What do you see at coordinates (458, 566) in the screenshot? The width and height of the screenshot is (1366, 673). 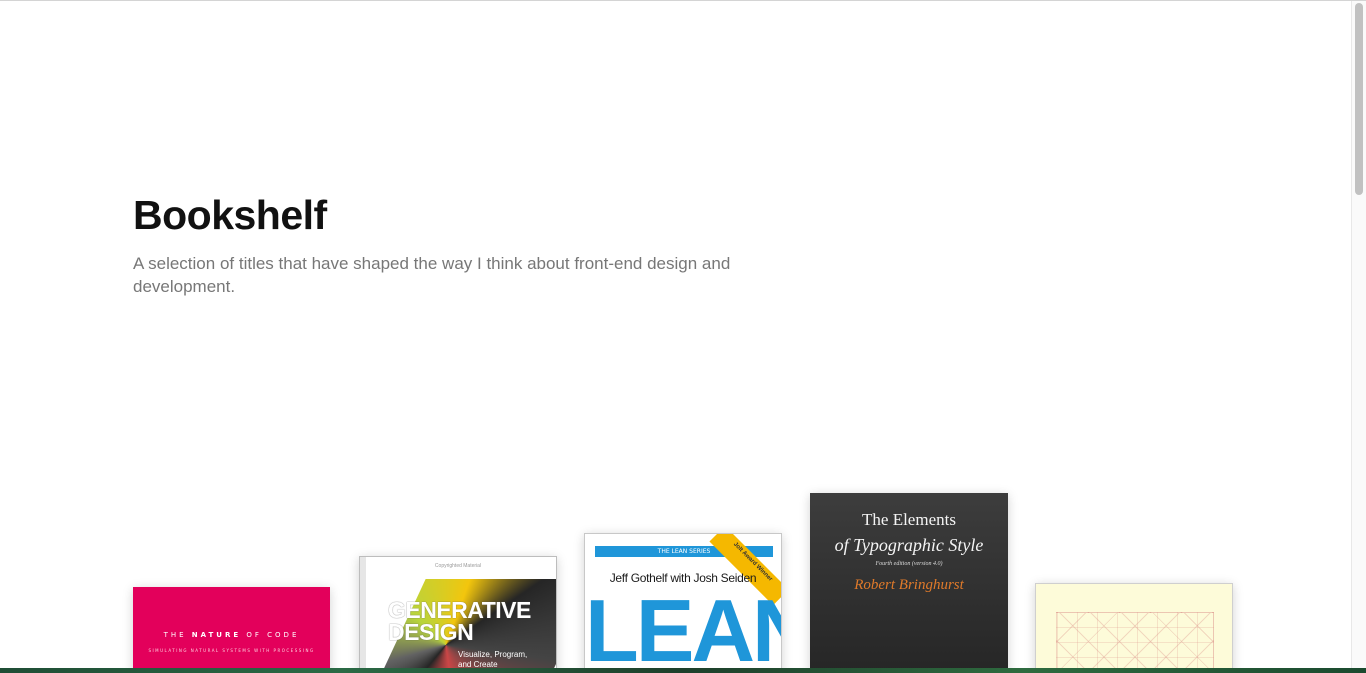 I see `copyright-note: Copyrighted Material` at bounding box center [458, 566].